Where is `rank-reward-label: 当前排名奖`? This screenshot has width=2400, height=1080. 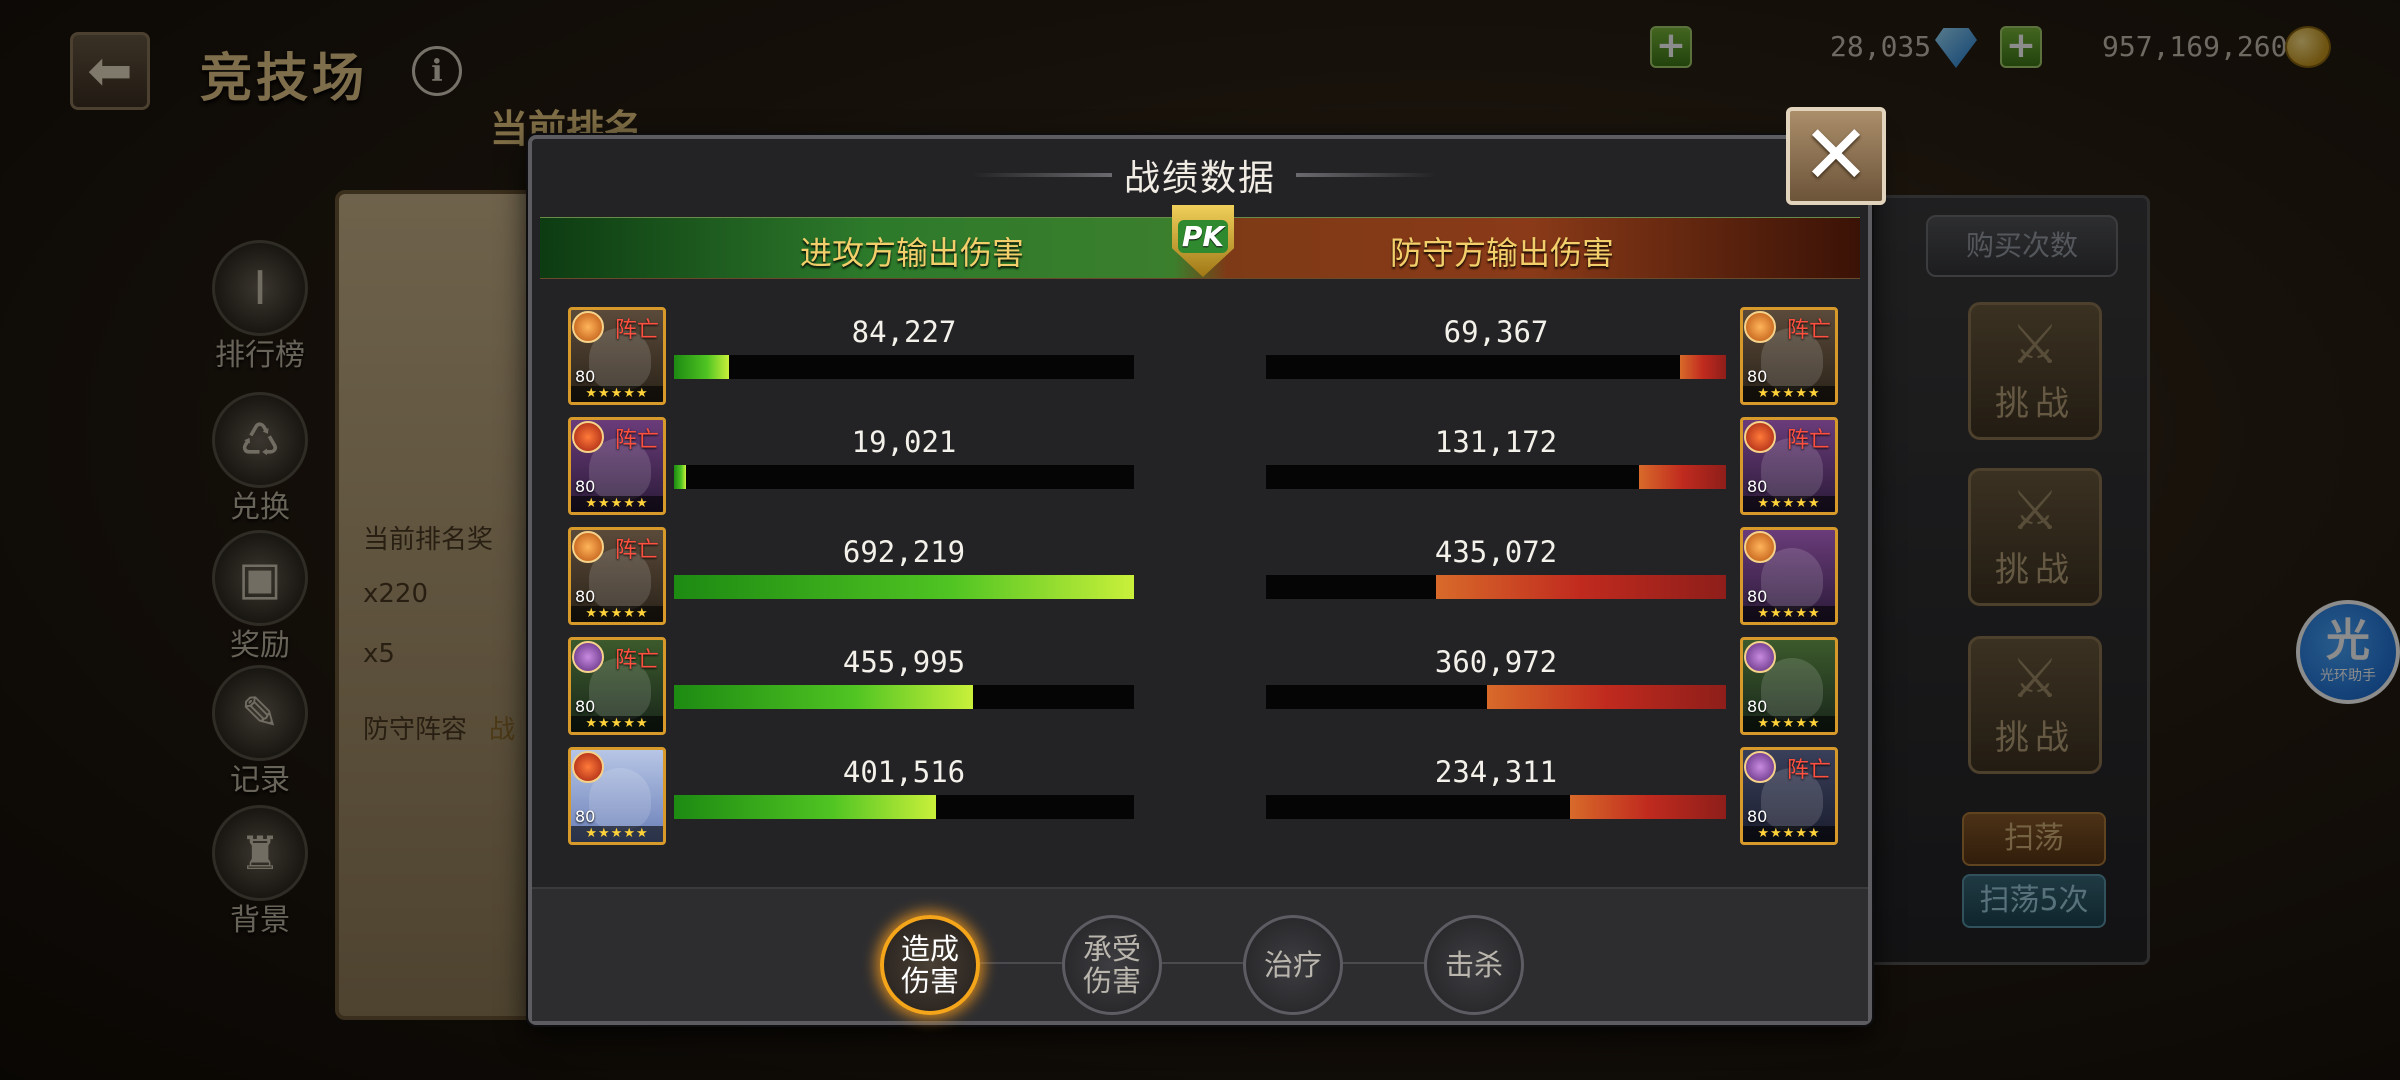 rank-reward-label: 当前排名奖 is located at coordinates (428, 540).